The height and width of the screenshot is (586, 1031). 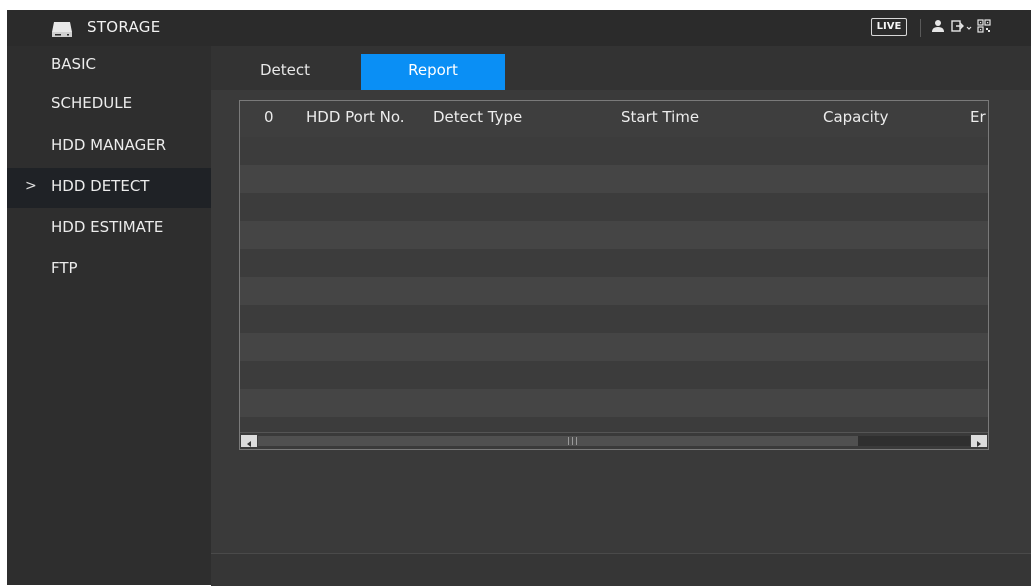 I want to click on column-header-start-time: Start Time, so click(x=660, y=117).